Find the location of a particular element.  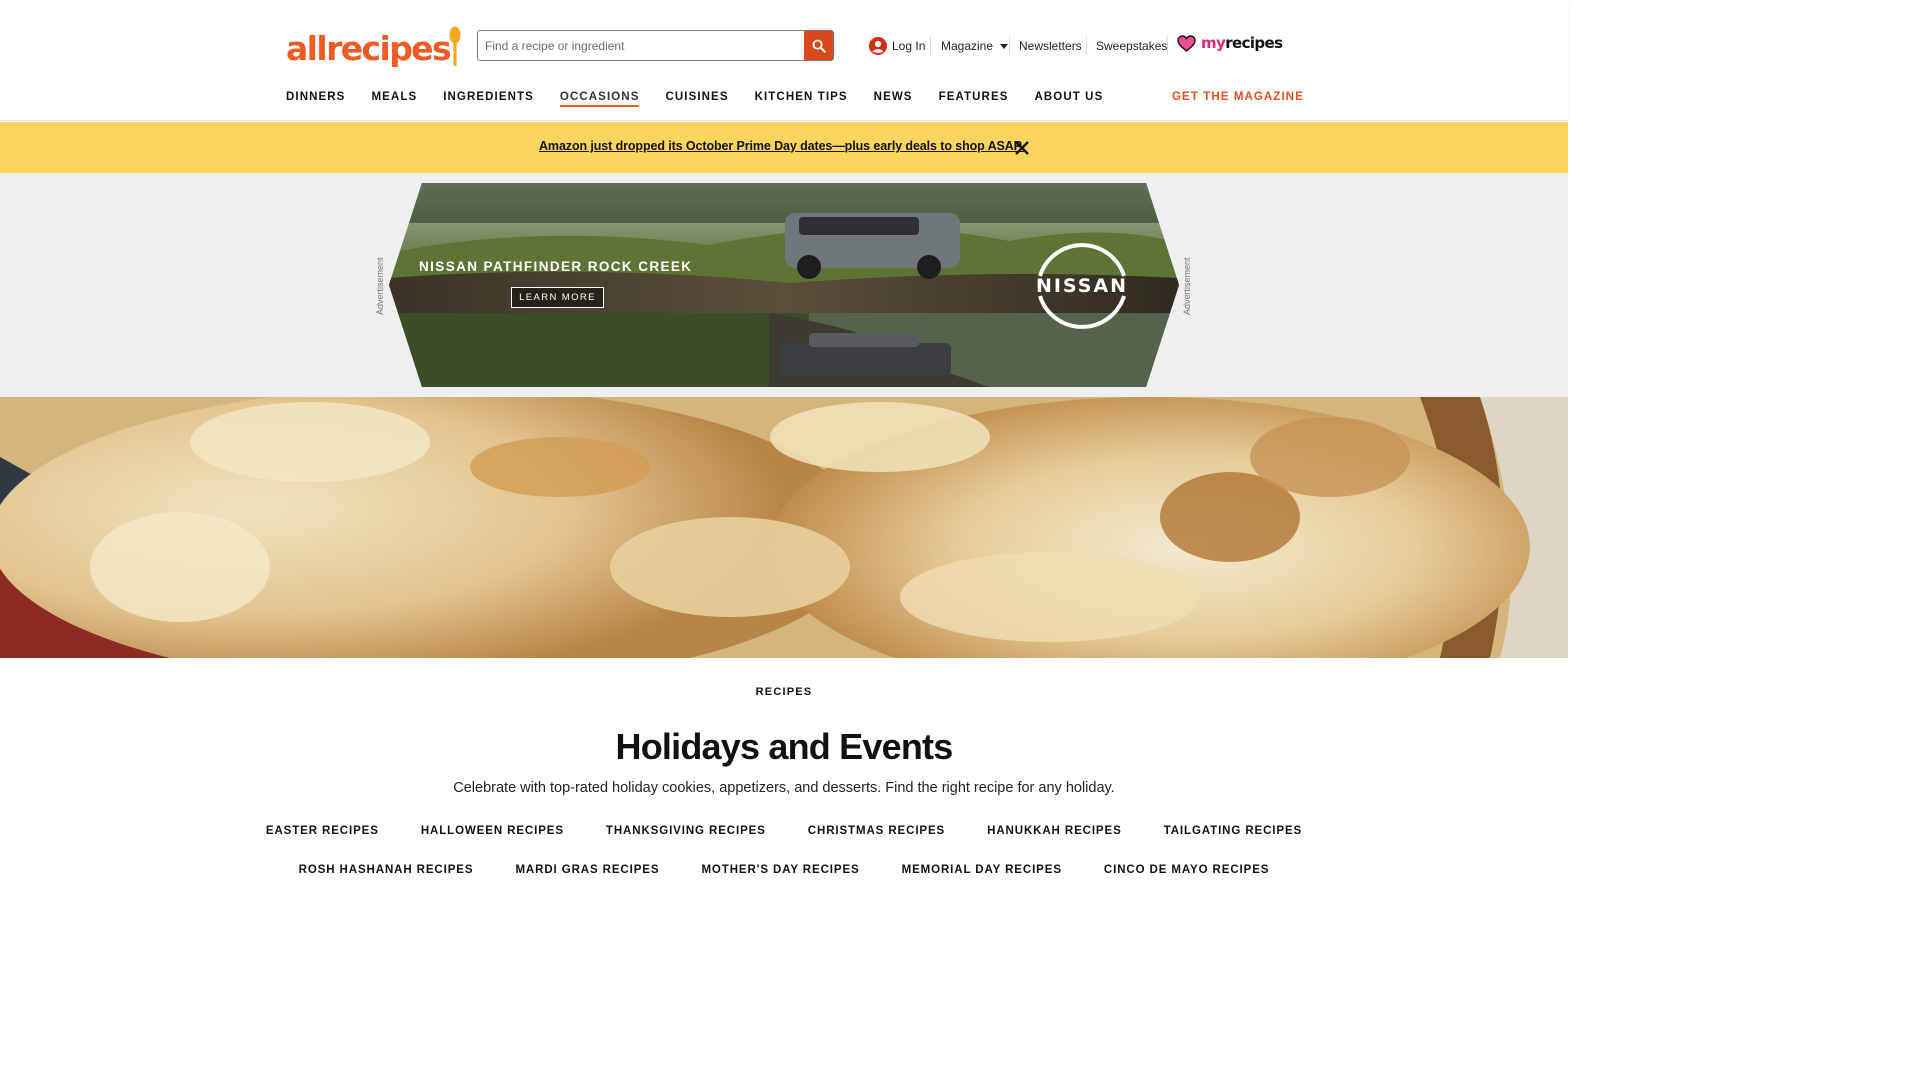

category-link: TAILGATING RECIPES is located at coordinates (1233, 831).